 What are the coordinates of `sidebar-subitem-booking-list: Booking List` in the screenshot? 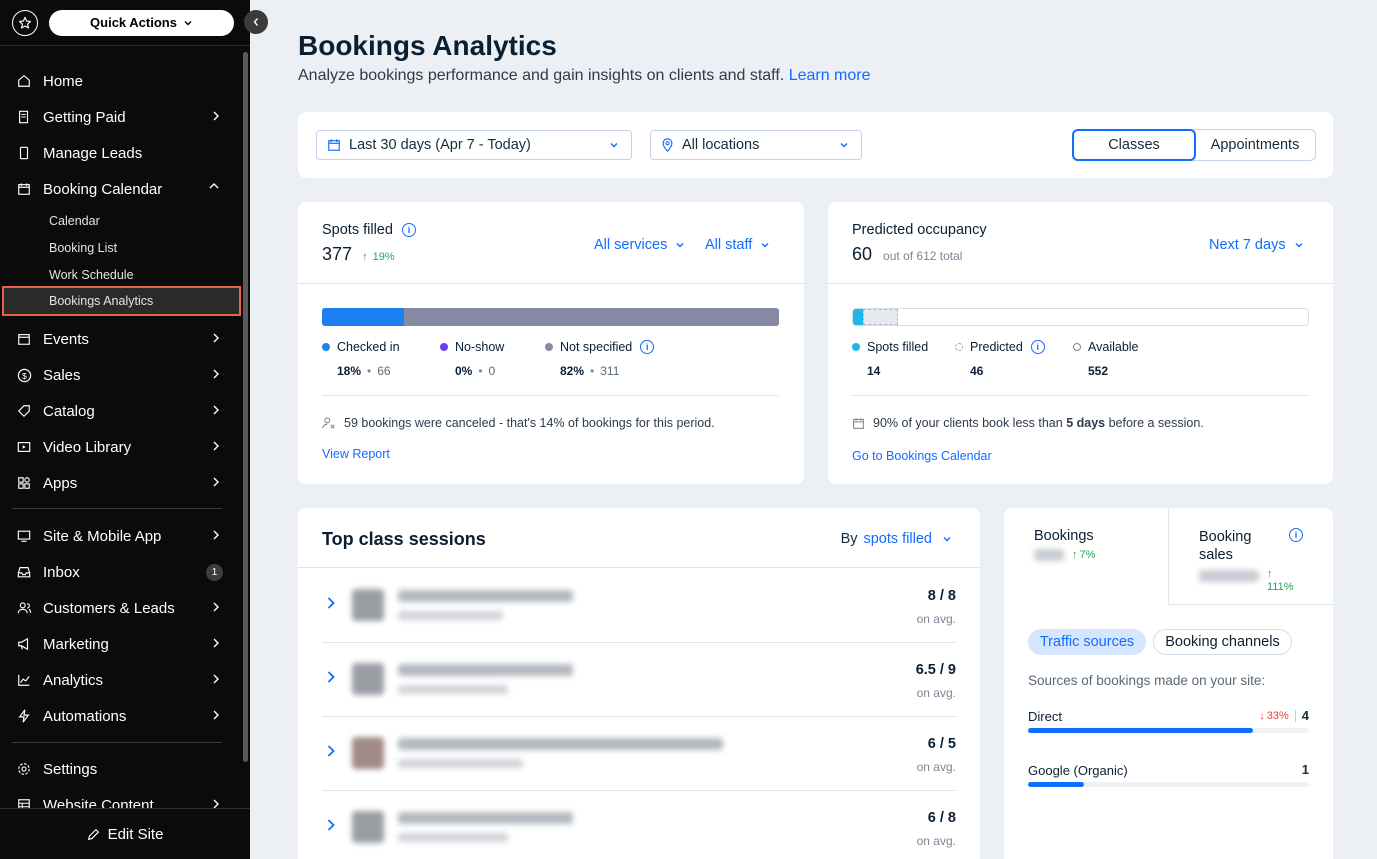 It's located at (120, 247).